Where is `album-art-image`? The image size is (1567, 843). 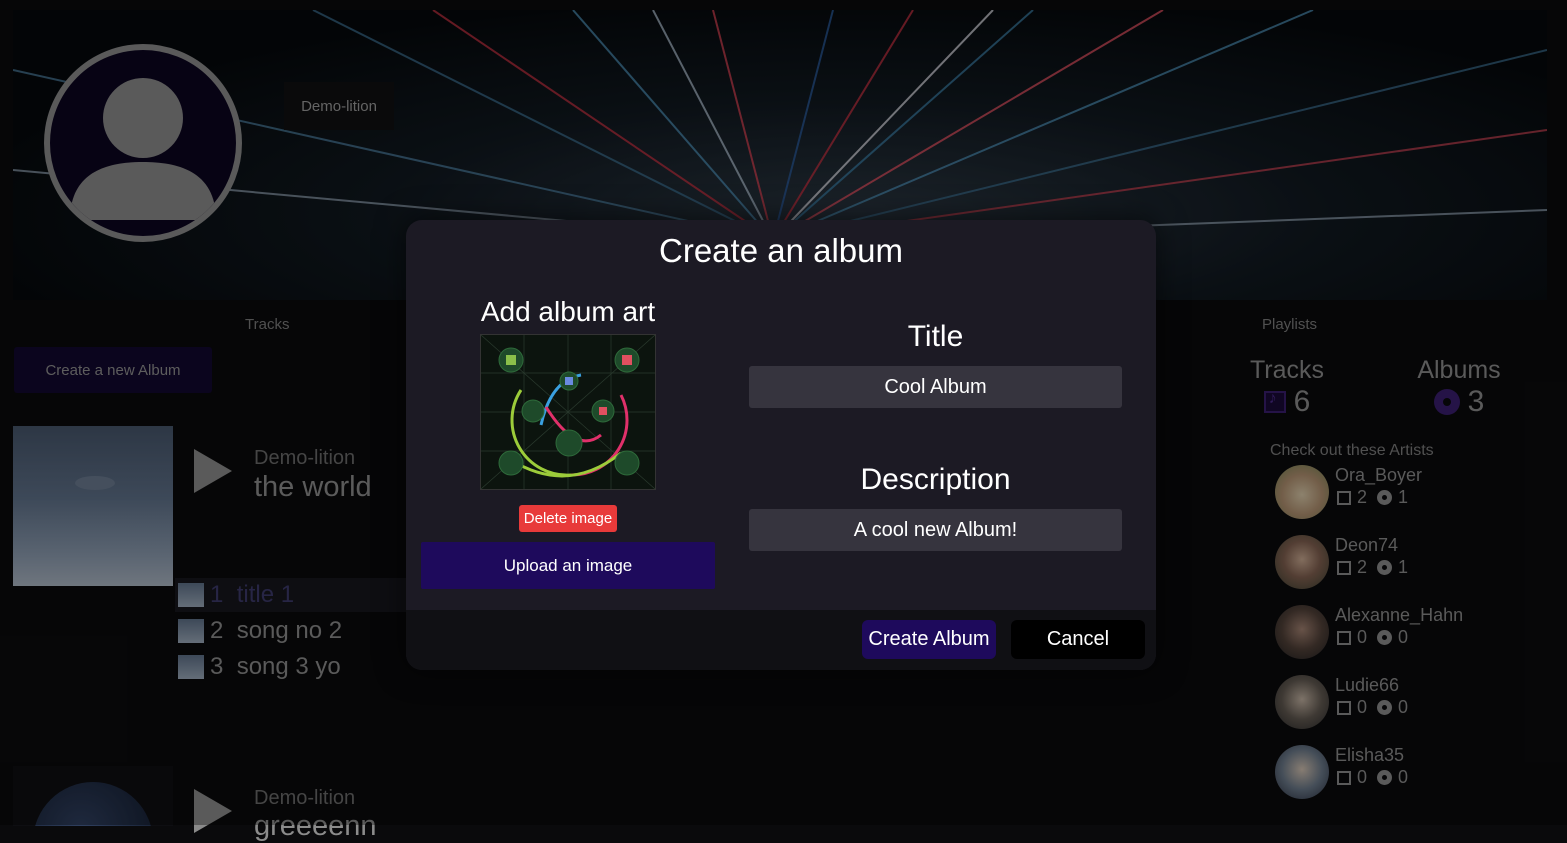 album-art-image is located at coordinates (568, 412).